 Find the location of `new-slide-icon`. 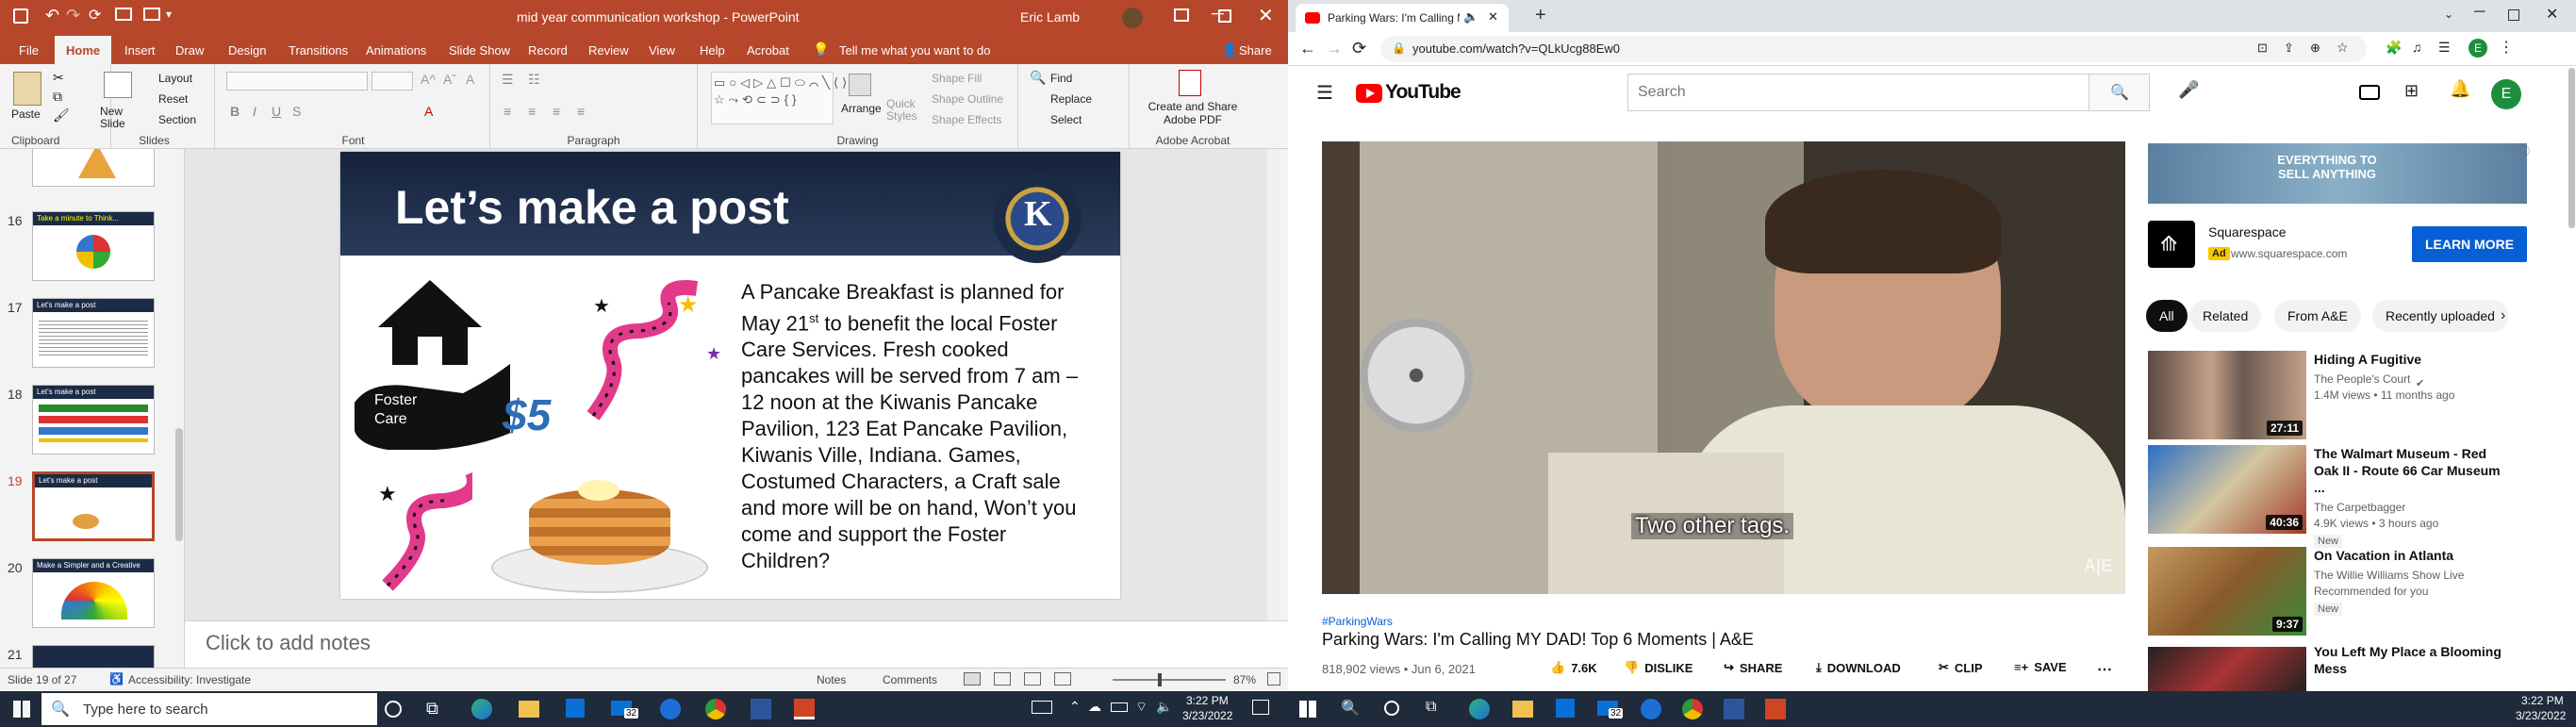

new-slide-icon is located at coordinates (118, 85).